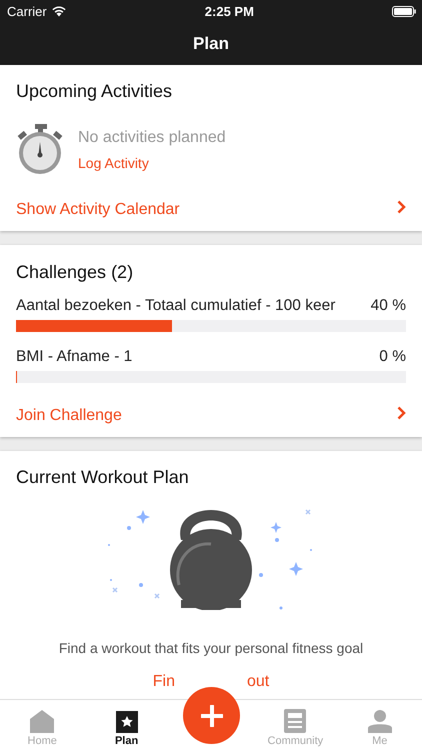 The height and width of the screenshot is (750, 422). What do you see at coordinates (163, 681) in the screenshot?
I see `find-workout-link: Fin` at bounding box center [163, 681].